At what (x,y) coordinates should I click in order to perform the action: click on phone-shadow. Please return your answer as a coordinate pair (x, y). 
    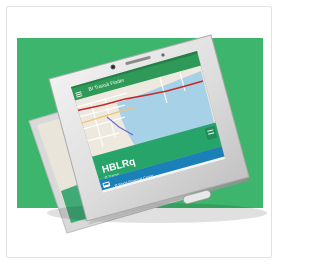
    Looking at the image, I should click on (157, 213).